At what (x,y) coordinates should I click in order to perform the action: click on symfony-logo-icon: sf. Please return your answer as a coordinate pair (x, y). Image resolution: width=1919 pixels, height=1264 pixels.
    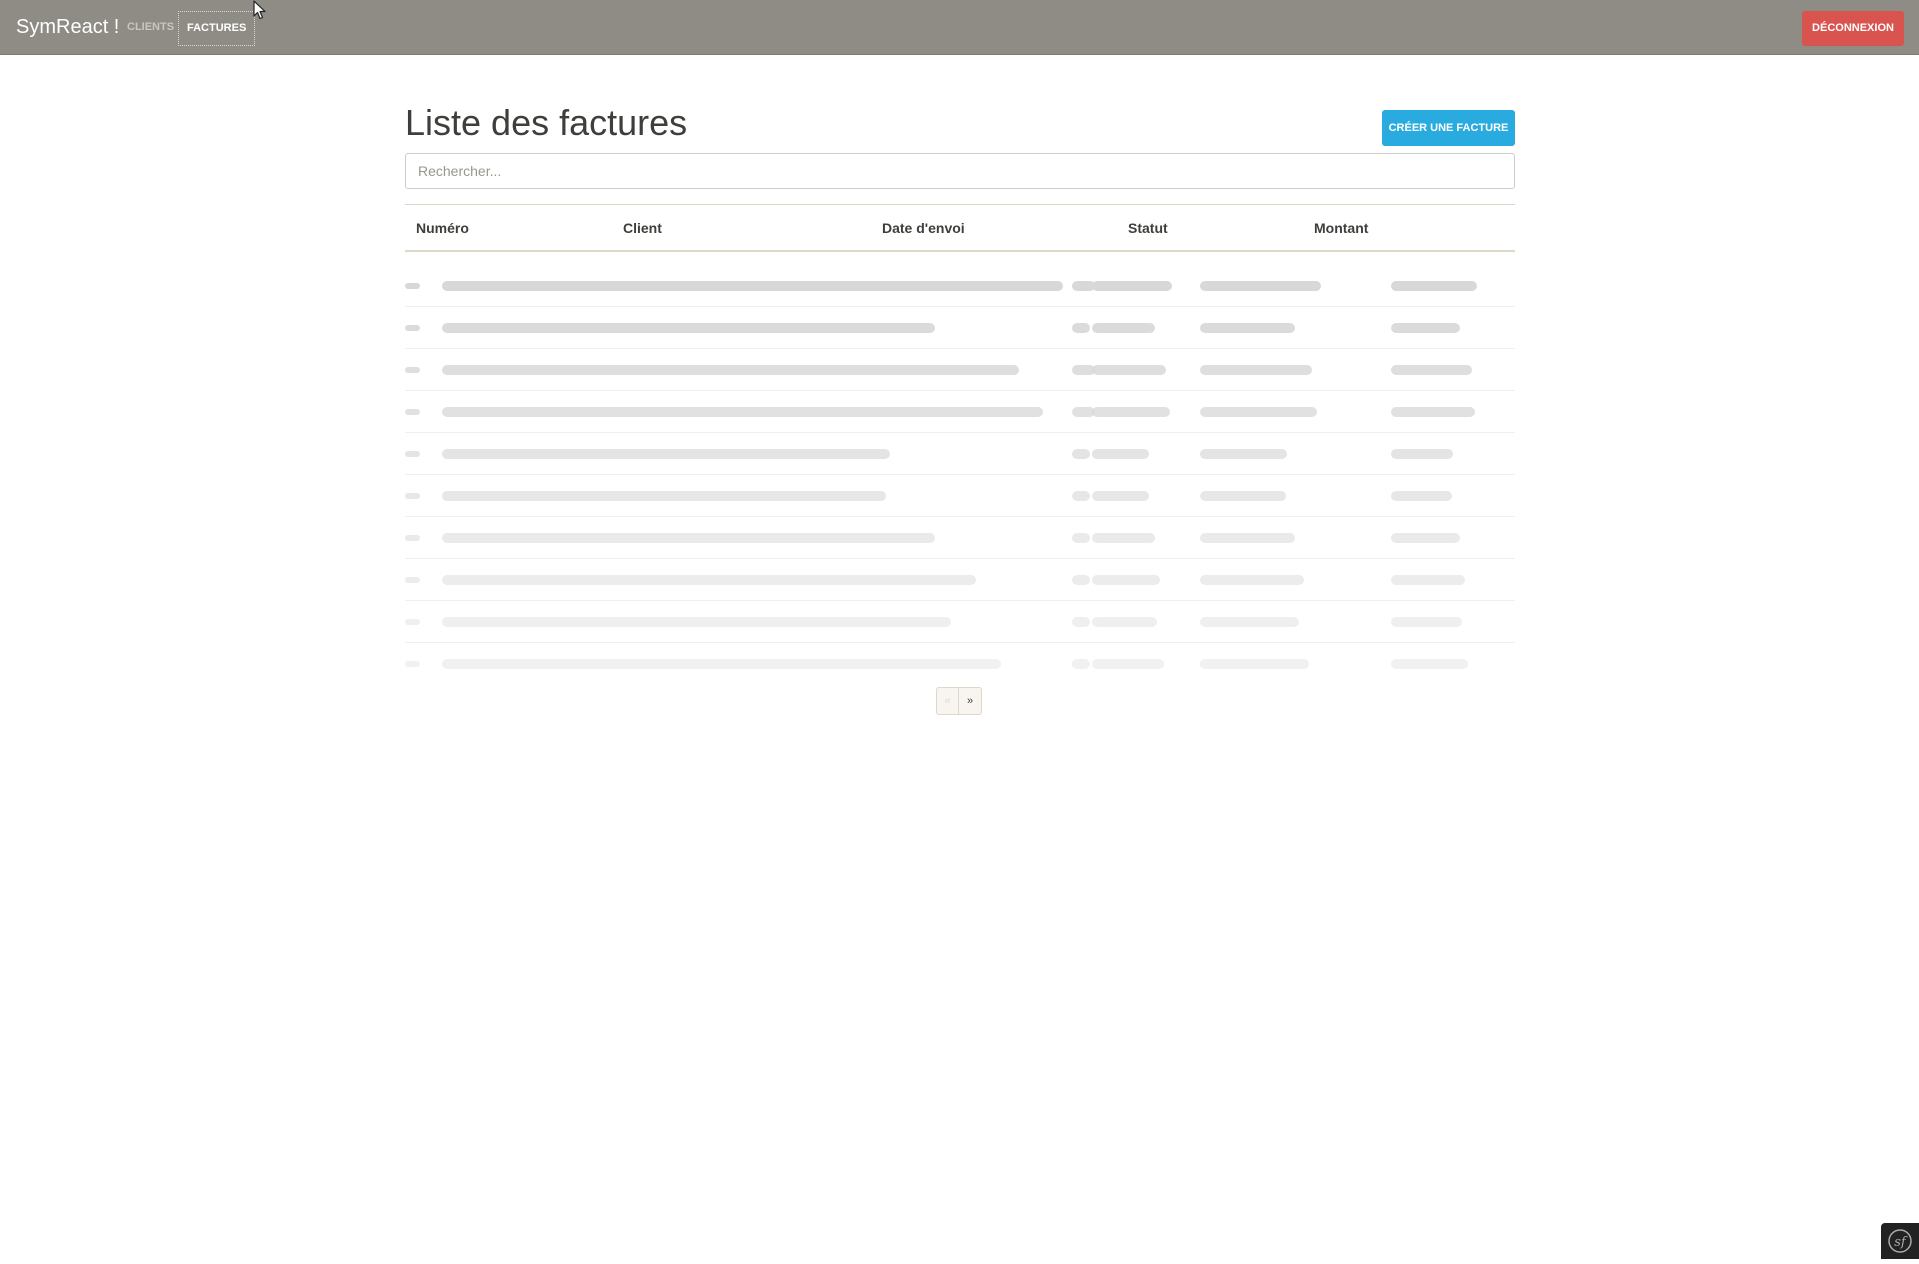
    Looking at the image, I should click on (1900, 1241).